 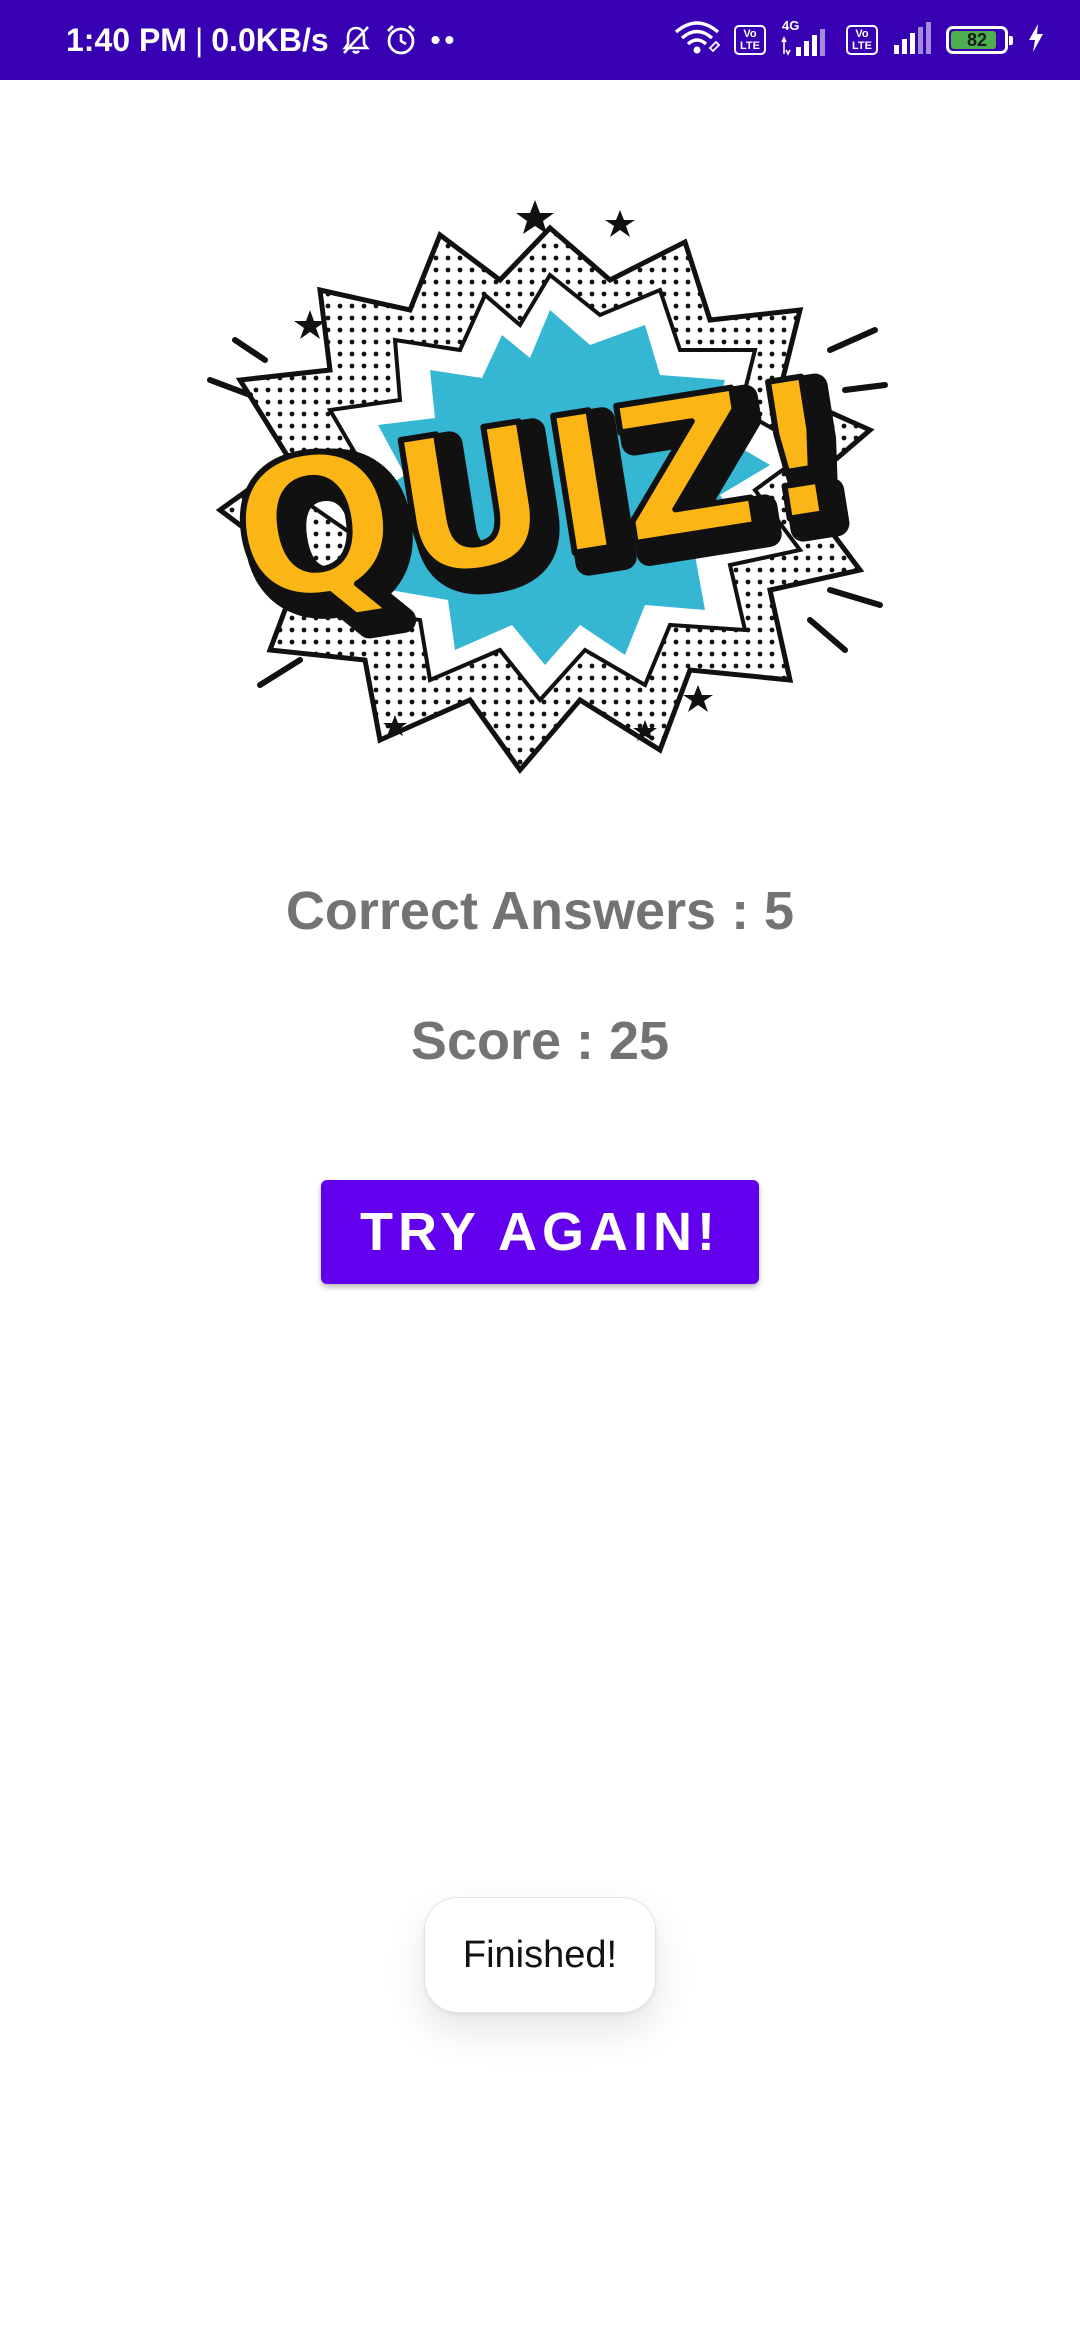 I want to click on status-bar: 1:40 PM | 0.0KB/s •• Vo LTE 4G Vo LTE 82, so click(x=540, y=40).